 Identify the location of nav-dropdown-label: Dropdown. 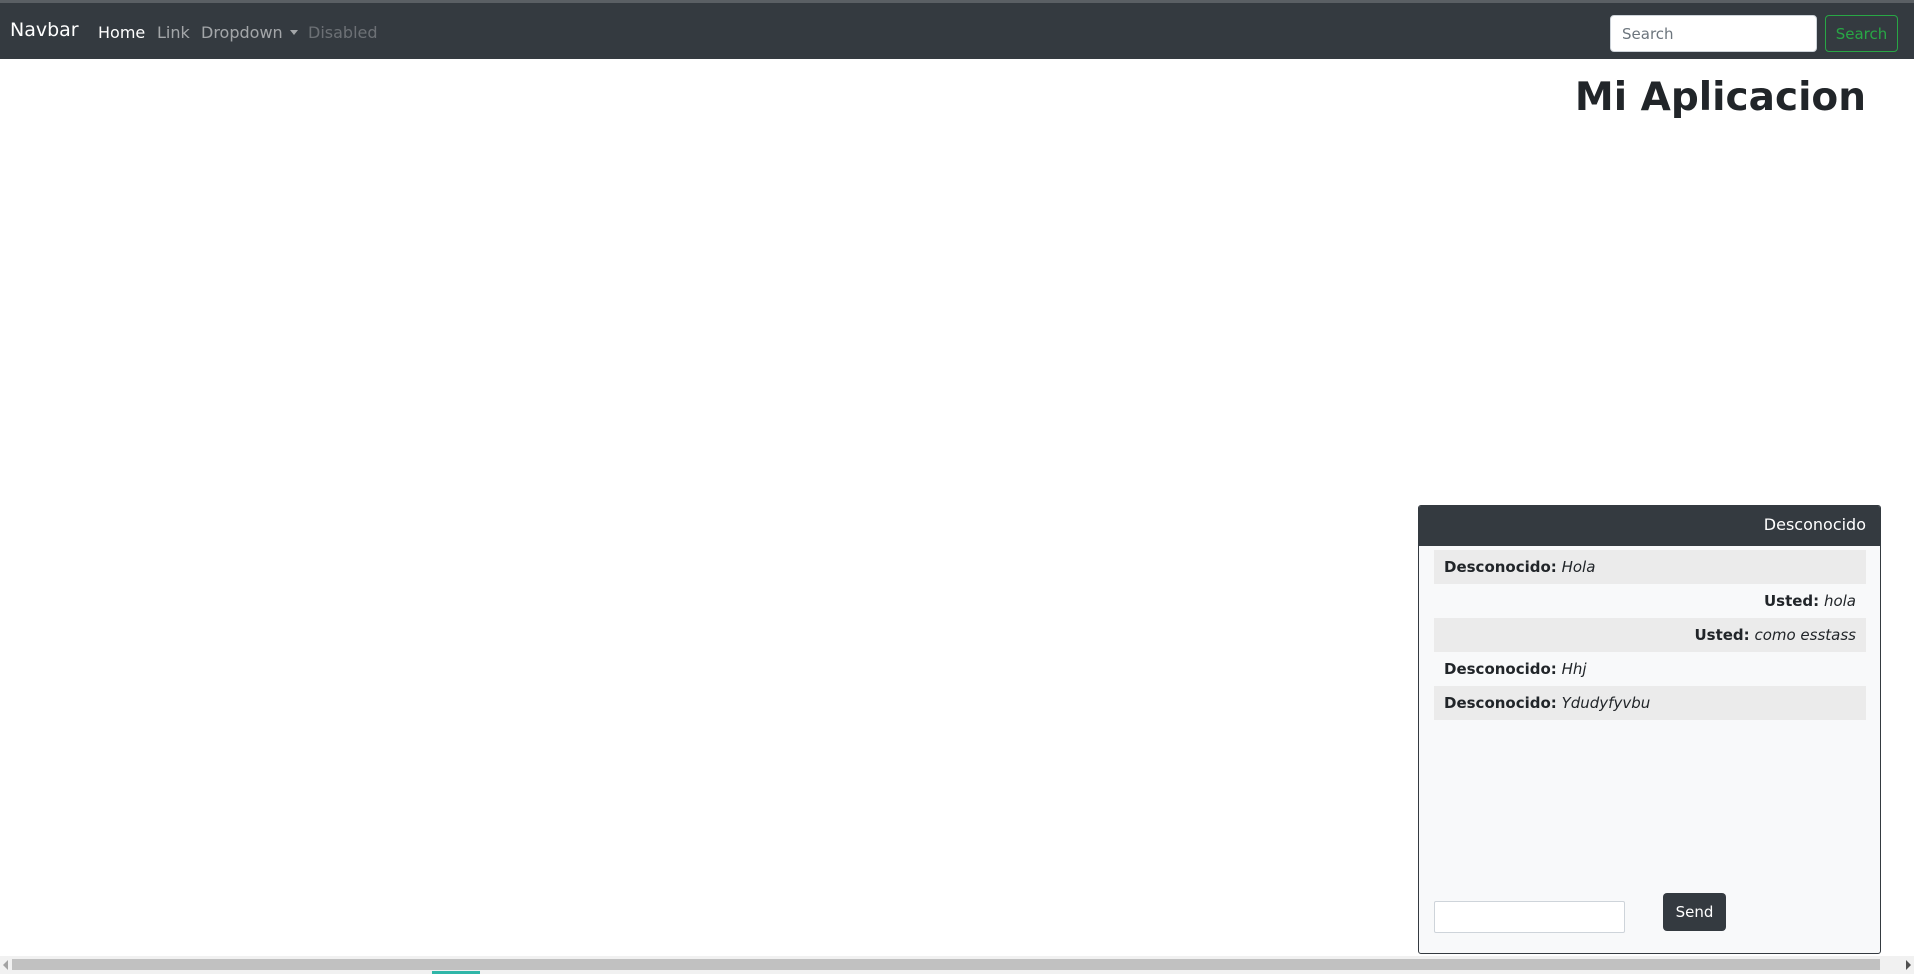
(242, 32).